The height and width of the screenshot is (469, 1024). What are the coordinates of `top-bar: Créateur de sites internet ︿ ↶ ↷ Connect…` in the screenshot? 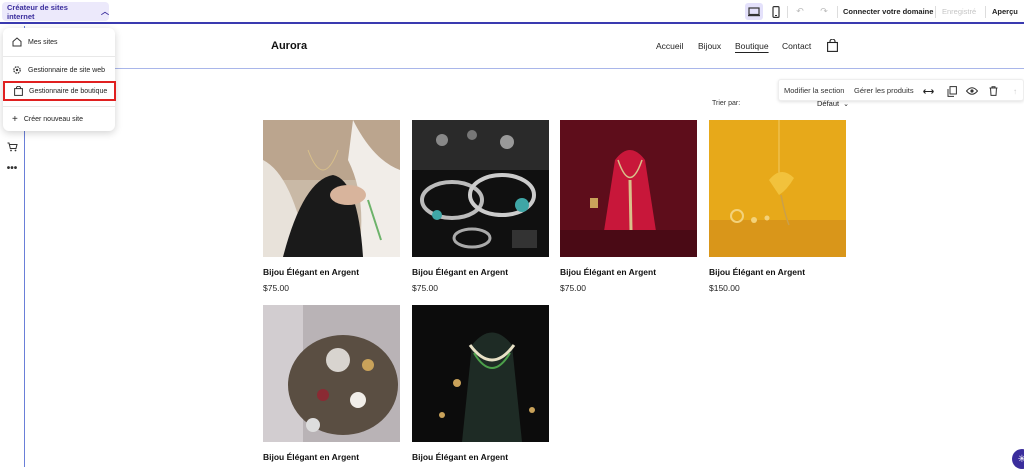 It's located at (512, 12).